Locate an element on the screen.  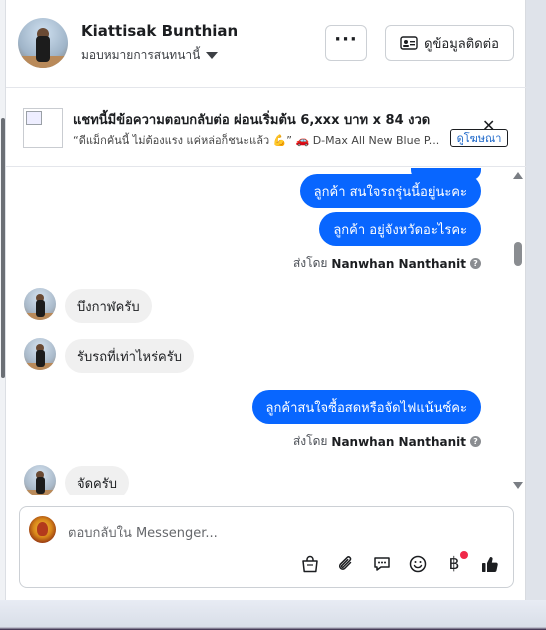
more-dots-icon: ··· is located at coordinates (346, 39).